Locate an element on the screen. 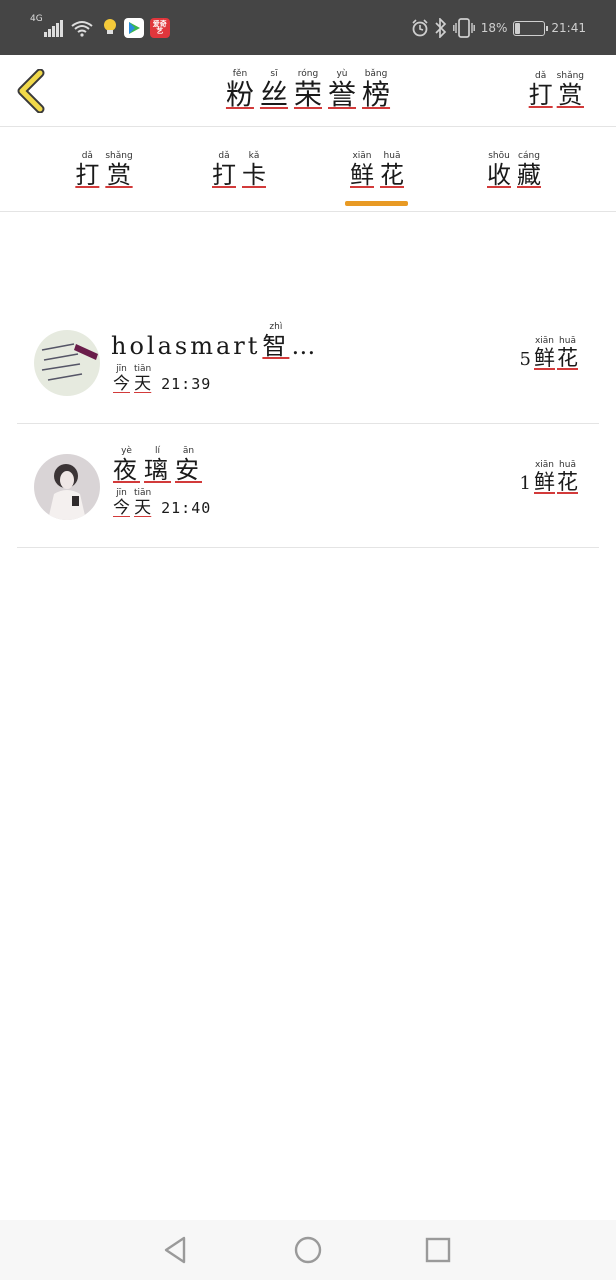 This screenshot has height=1280, width=616. title-char-0: 粉fěn is located at coordinates (239, 90).